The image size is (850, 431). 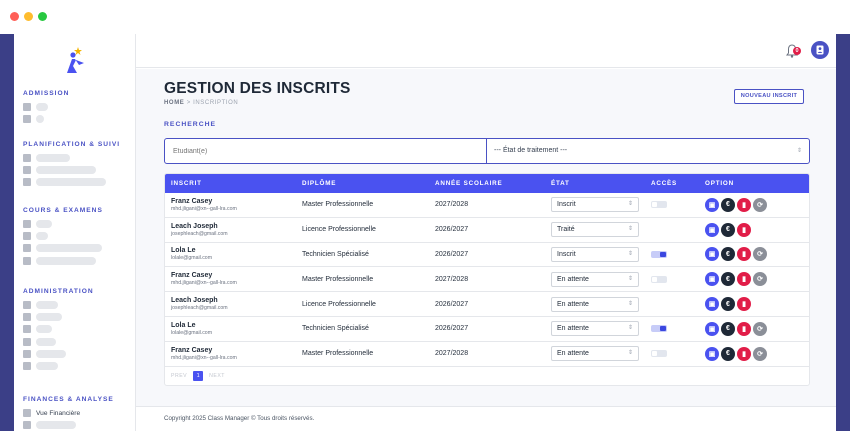 What do you see at coordinates (335, 329) in the screenshot?
I see `diploma-cell: Technicien Spécialisé` at bounding box center [335, 329].